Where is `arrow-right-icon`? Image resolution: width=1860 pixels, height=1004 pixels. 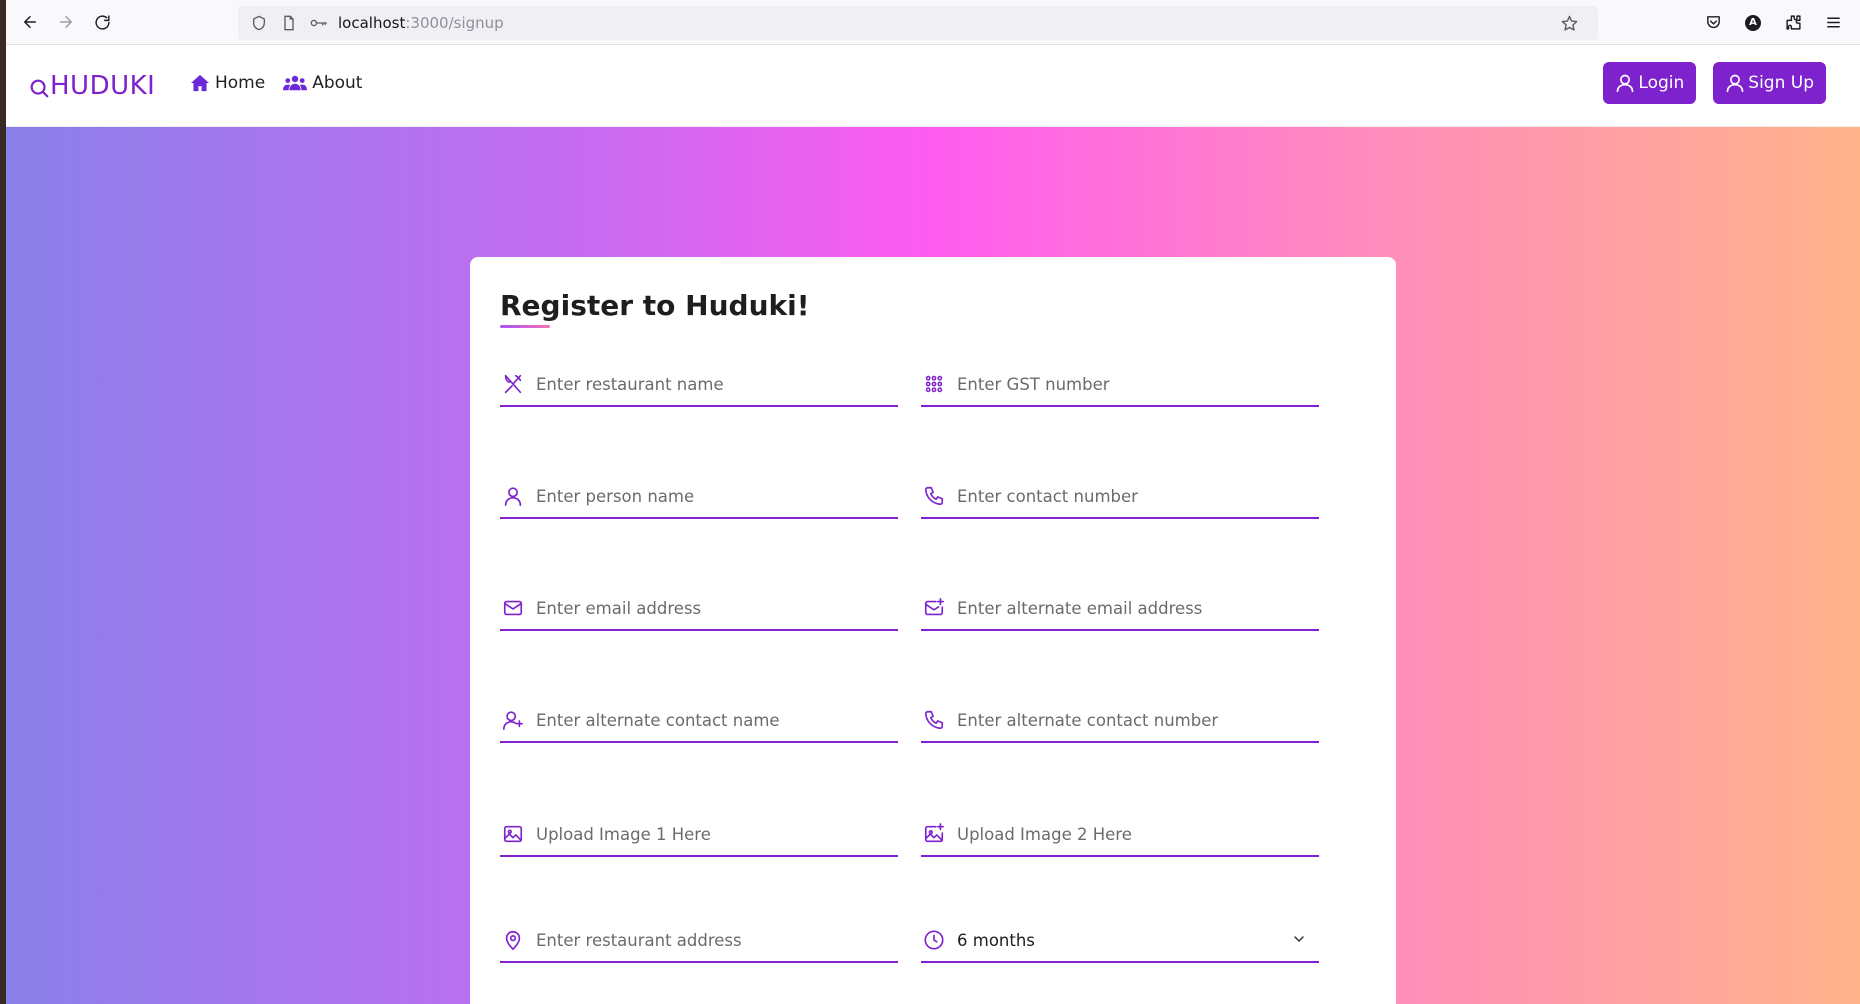 arrow-right-icon is located at coordinates (66, 22).